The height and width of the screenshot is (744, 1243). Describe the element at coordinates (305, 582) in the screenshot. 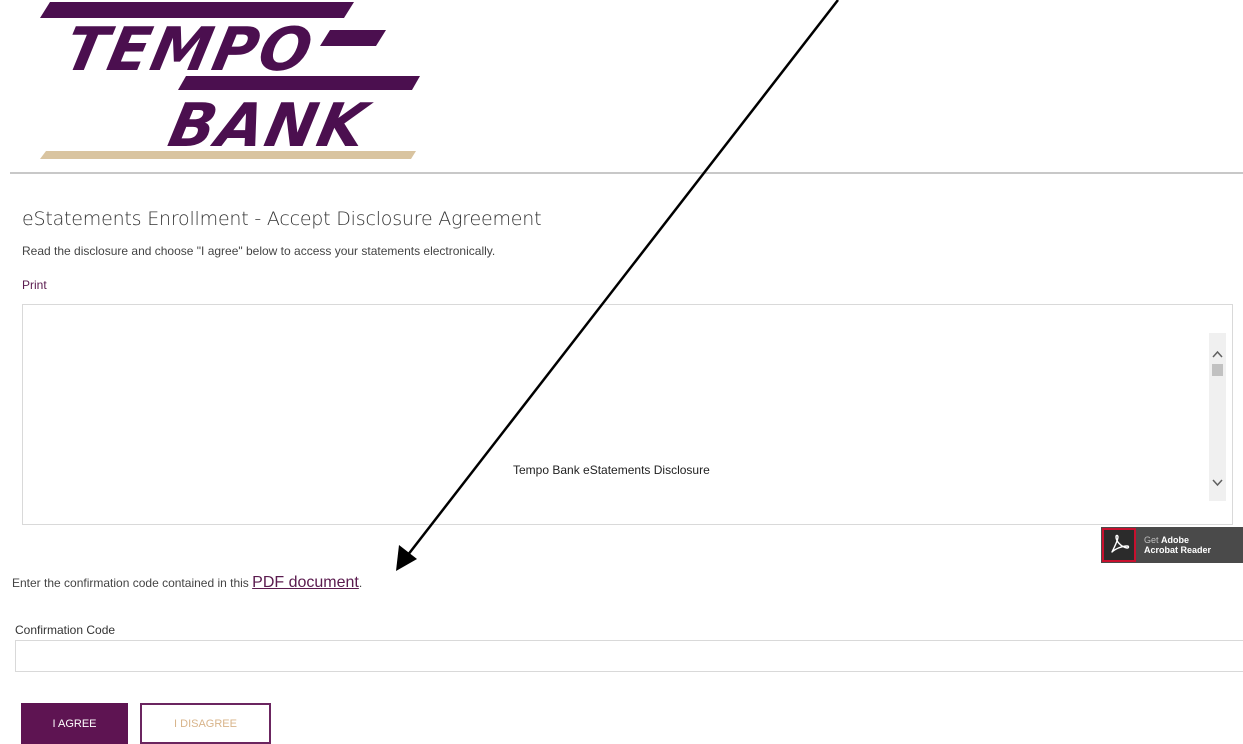

I see `pdf-document-link: PDF document` at that location.